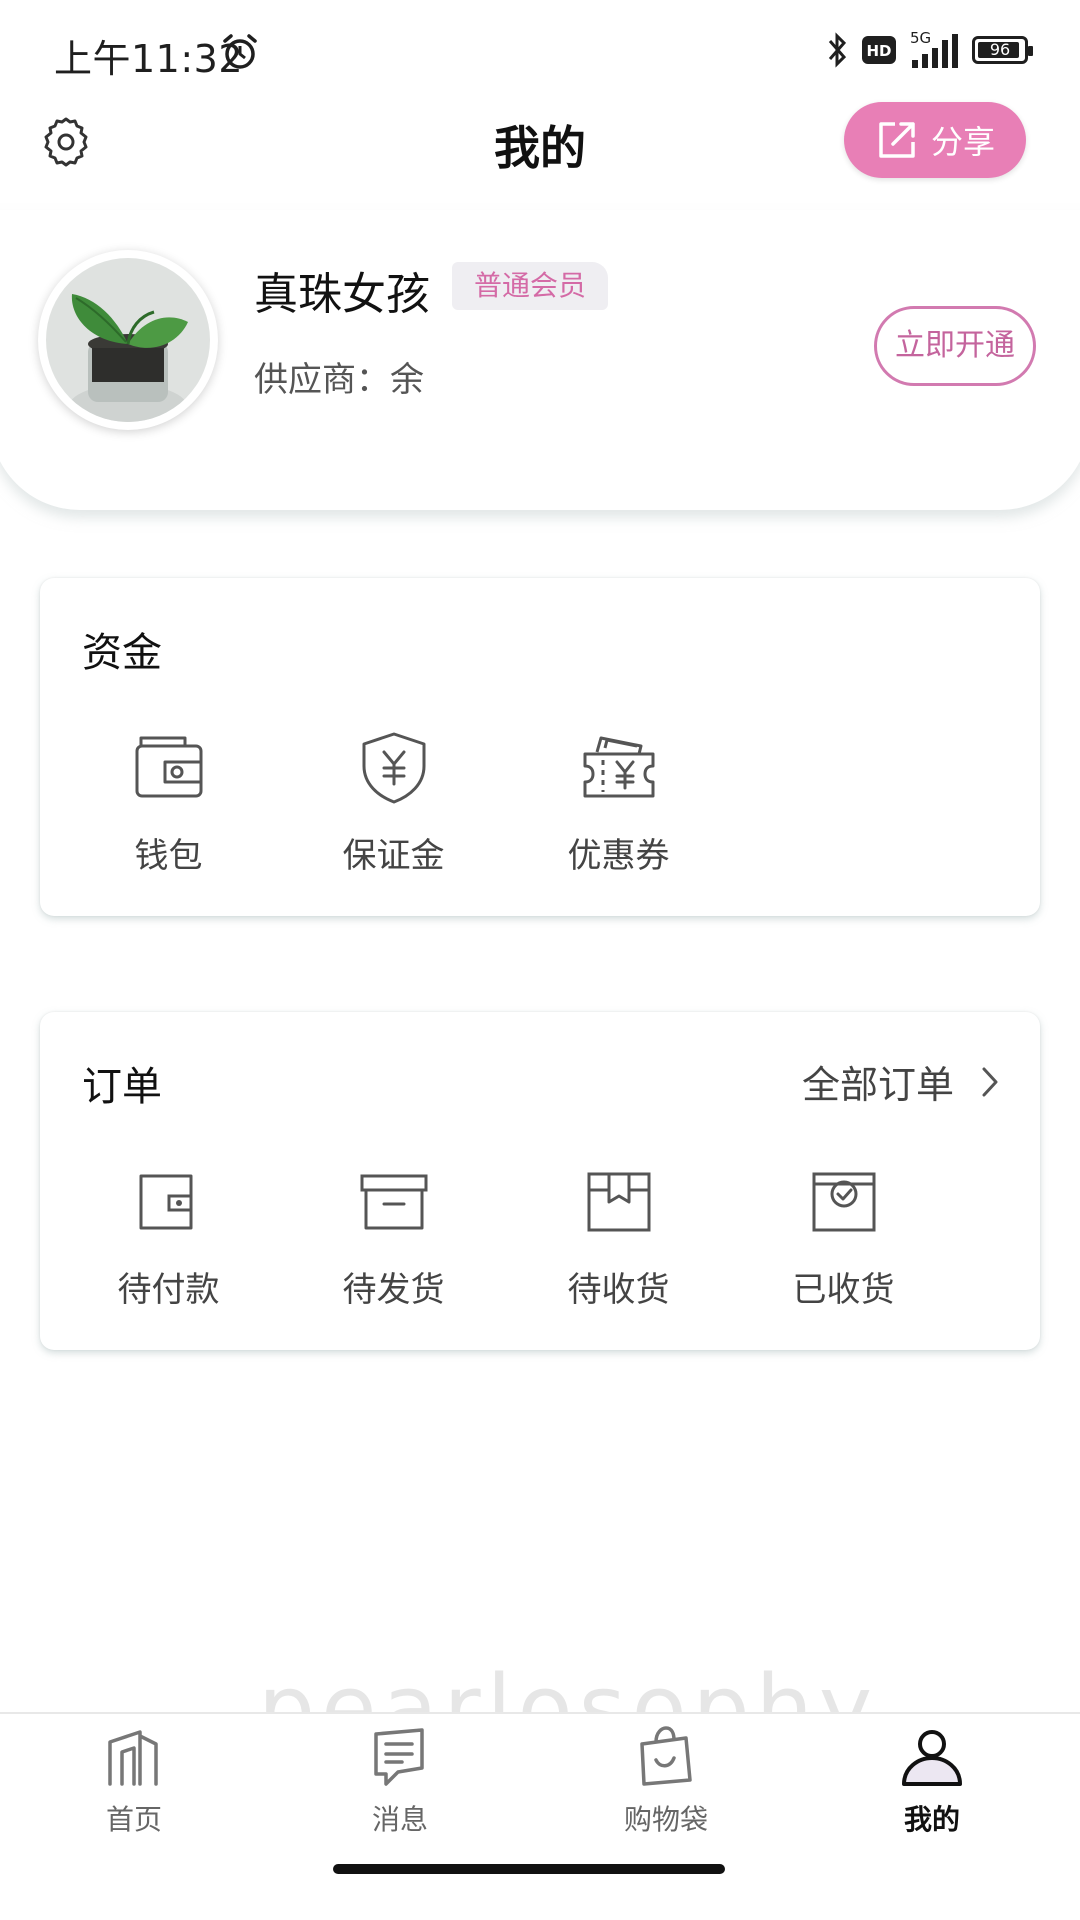  What do you see at coordinates (877, 1085) in the screenshot?
I see `all-orders-label: 全部订单` at bounding box center [877, 1085].